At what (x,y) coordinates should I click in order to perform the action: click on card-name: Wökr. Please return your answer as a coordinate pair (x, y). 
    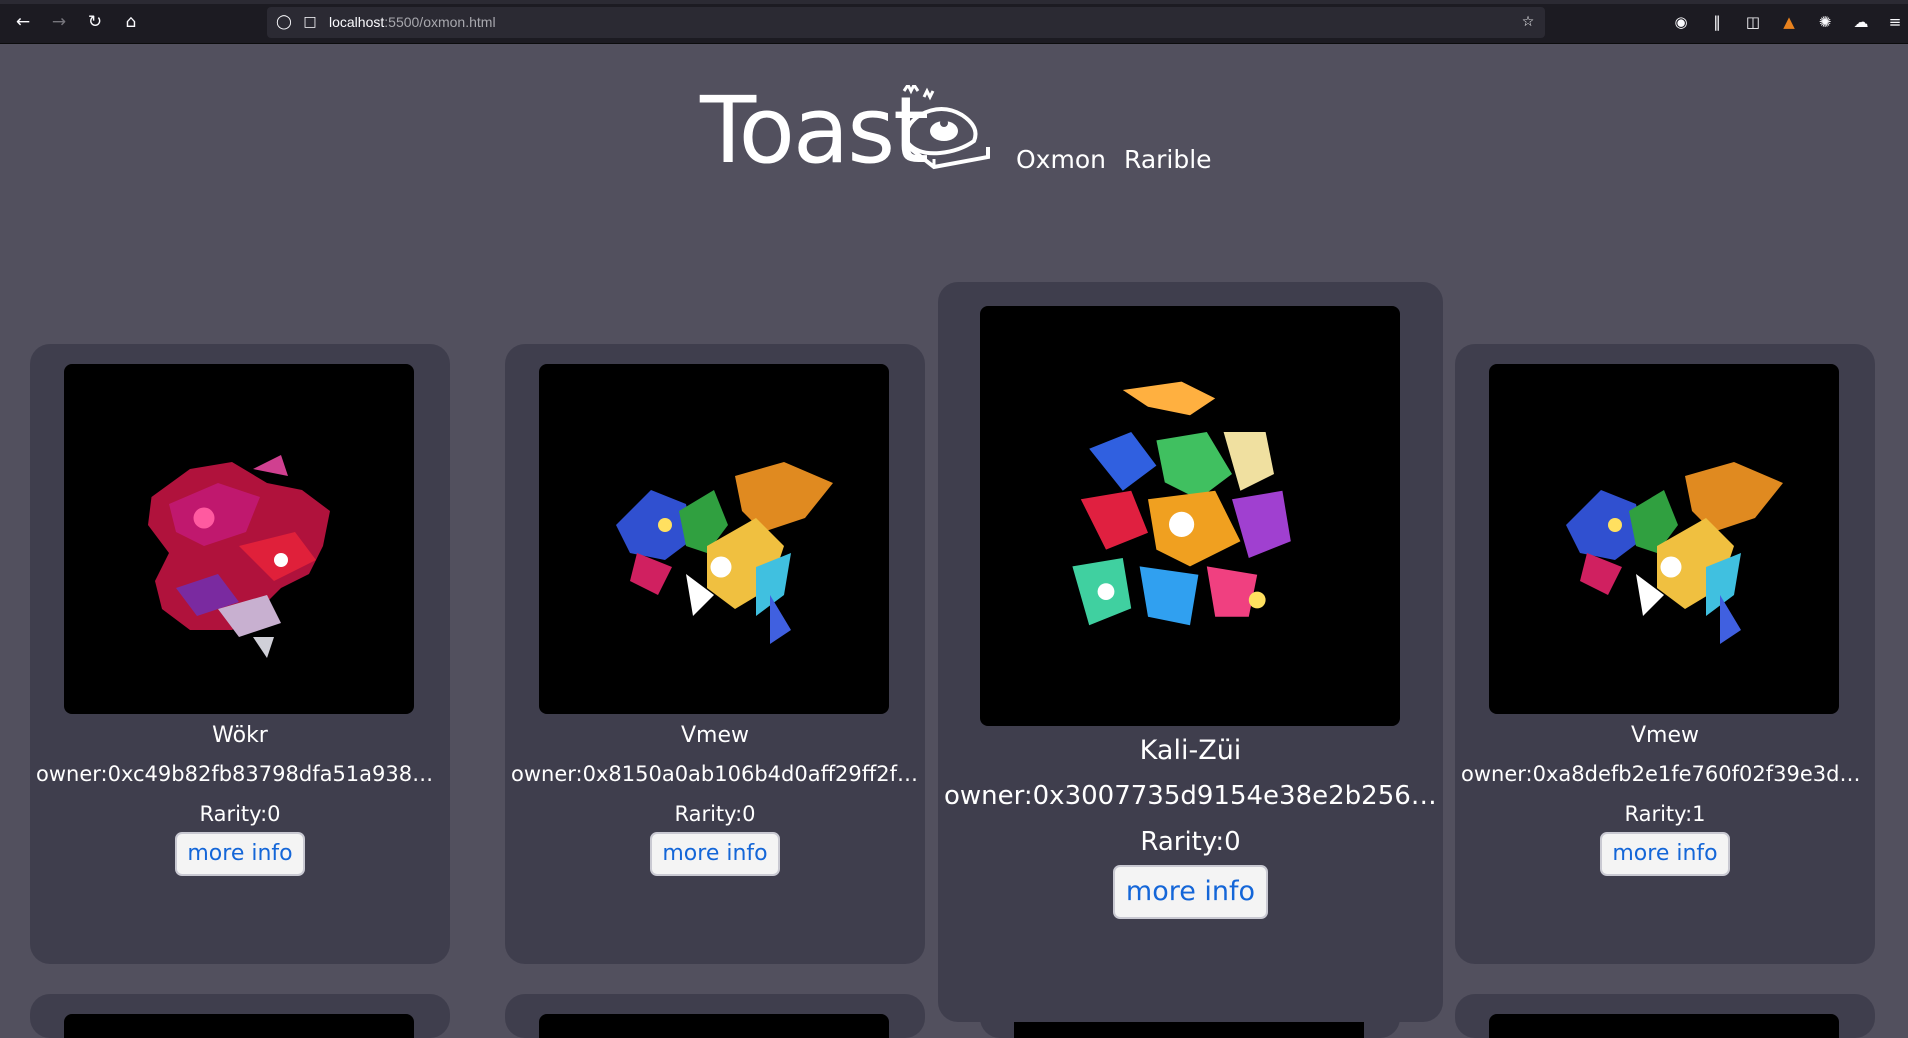
    Looking at the image, I should click on (240, 735).